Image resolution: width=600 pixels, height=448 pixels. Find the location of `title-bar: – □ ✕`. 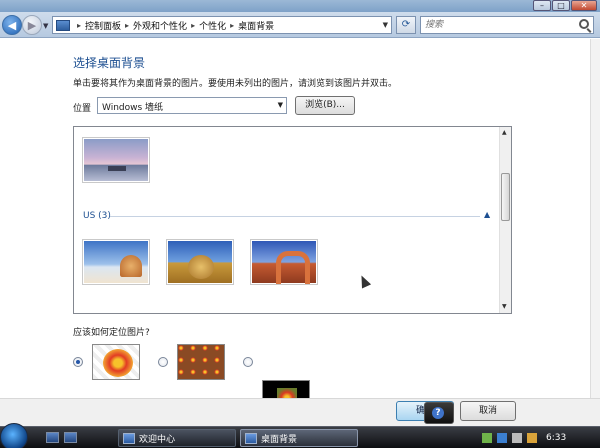

title-bar: – □ ✕ is located at coordinates (300, 6).